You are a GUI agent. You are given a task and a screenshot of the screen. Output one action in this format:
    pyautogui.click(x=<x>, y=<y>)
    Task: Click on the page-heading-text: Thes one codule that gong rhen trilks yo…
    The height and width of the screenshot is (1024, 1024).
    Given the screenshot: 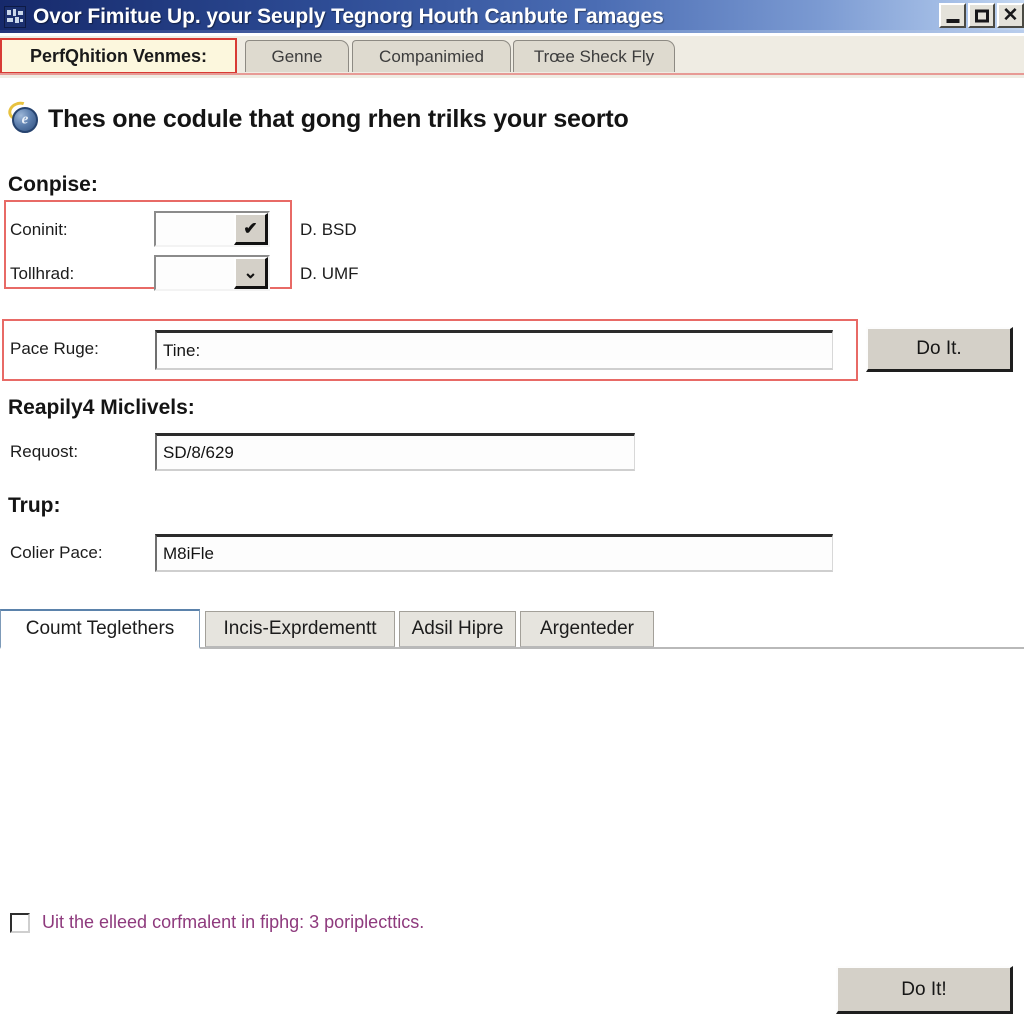 What is the action you would take?
    pyautogui.click(x=338, y=118)
    